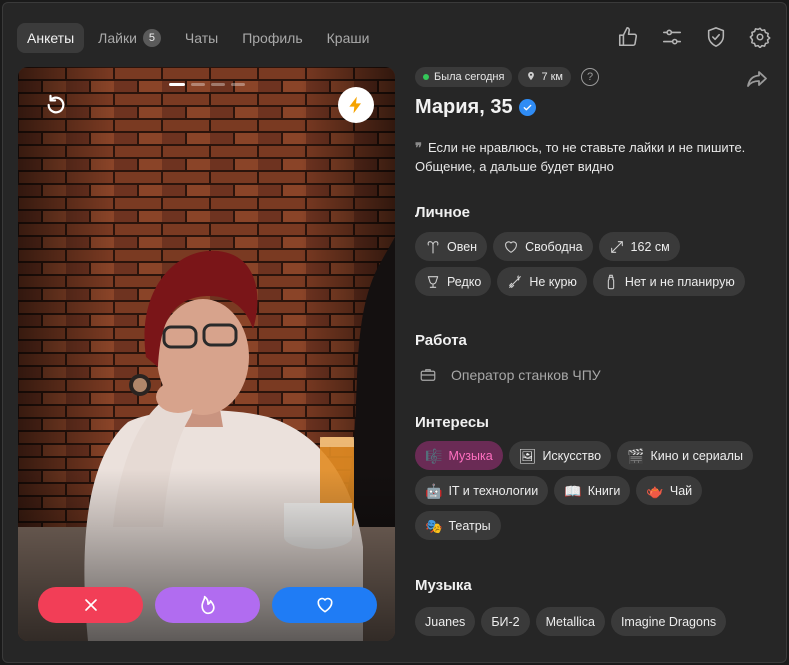 The image size is (789, 665). Describe the element at coordinates (681, 490) in the screenshot. I see `chip-label: Чай` at that location.